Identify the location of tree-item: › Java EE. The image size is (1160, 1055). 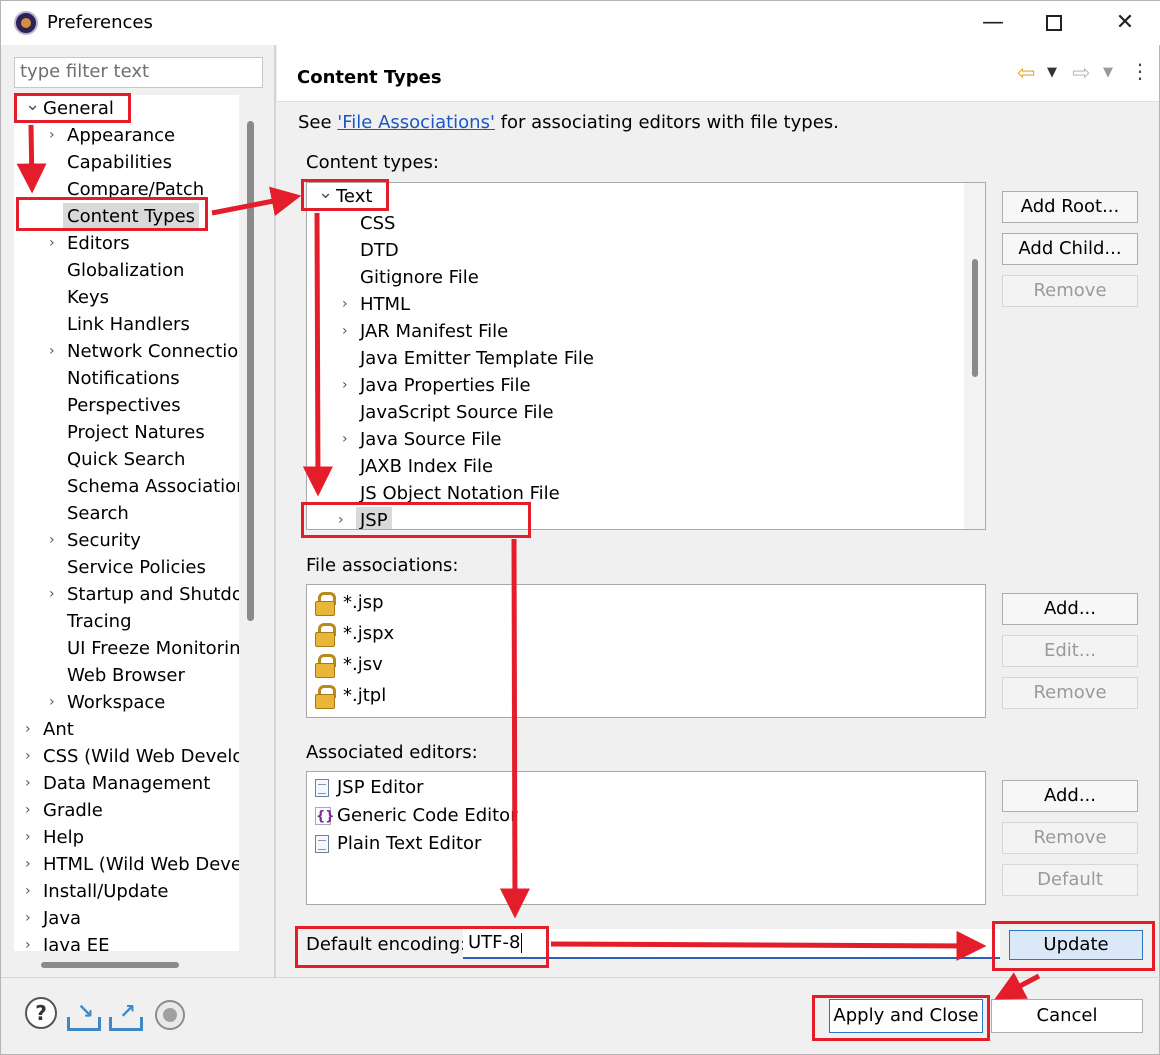
(67, 941).